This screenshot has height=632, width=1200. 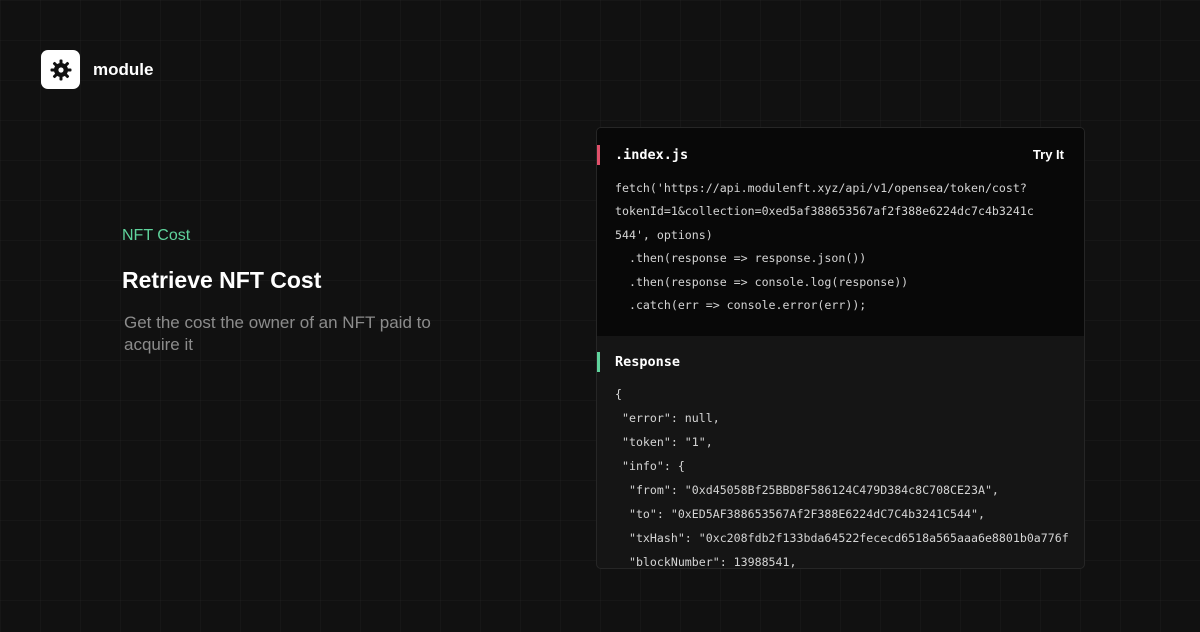 What do you see at coordinates (123, 69) in the screenshot?
I see `brand-name: module` at bounding box center [123, 69].